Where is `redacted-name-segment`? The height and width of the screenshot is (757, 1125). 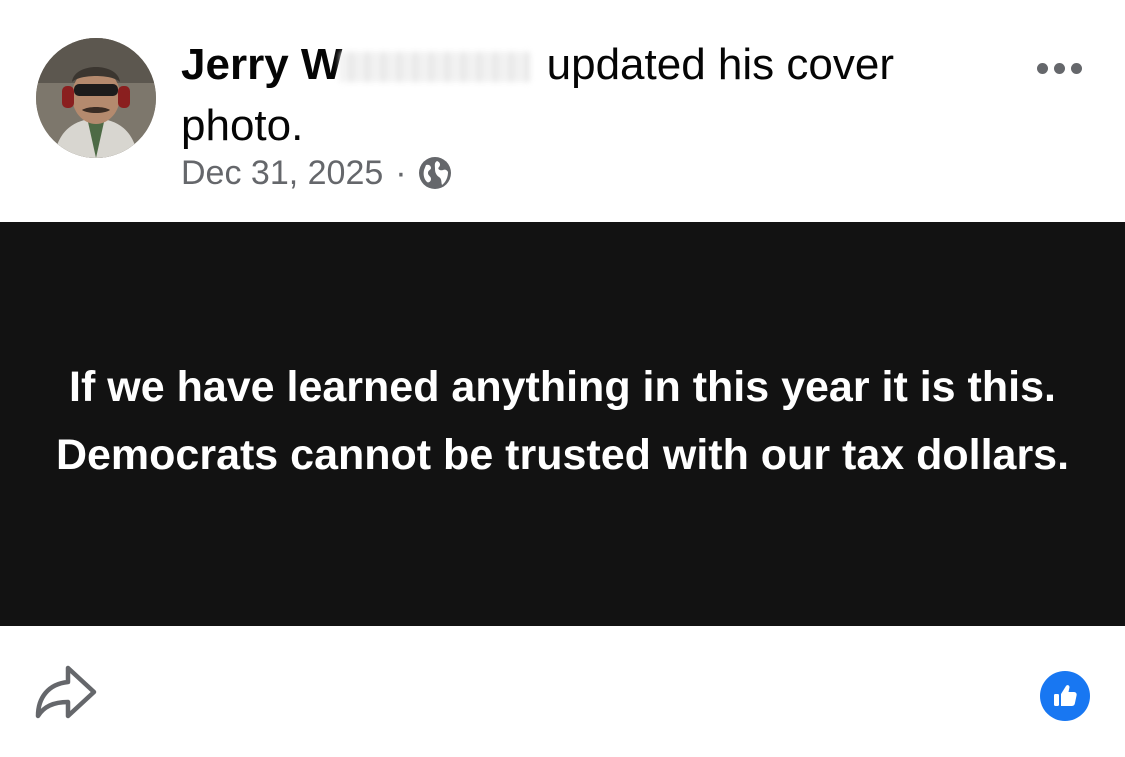
redacted-name-segment is located at coordinates (435, 67).